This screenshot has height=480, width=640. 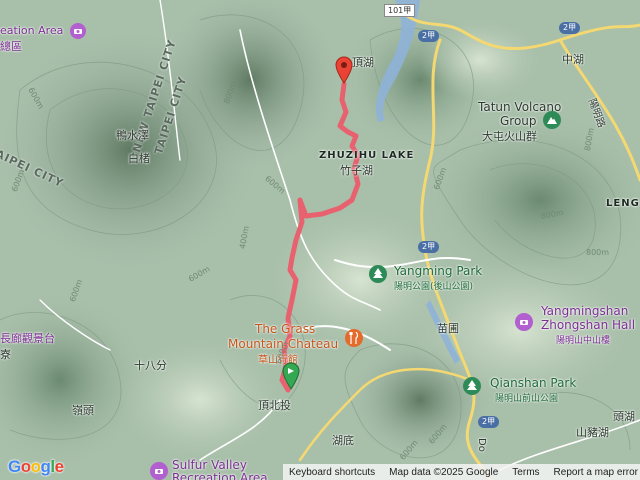 What do you see at coordinates (444, 472) in the screenshot?
I see `map-data-text: Map data ©2025 Google` at bounding box center [444, 472].